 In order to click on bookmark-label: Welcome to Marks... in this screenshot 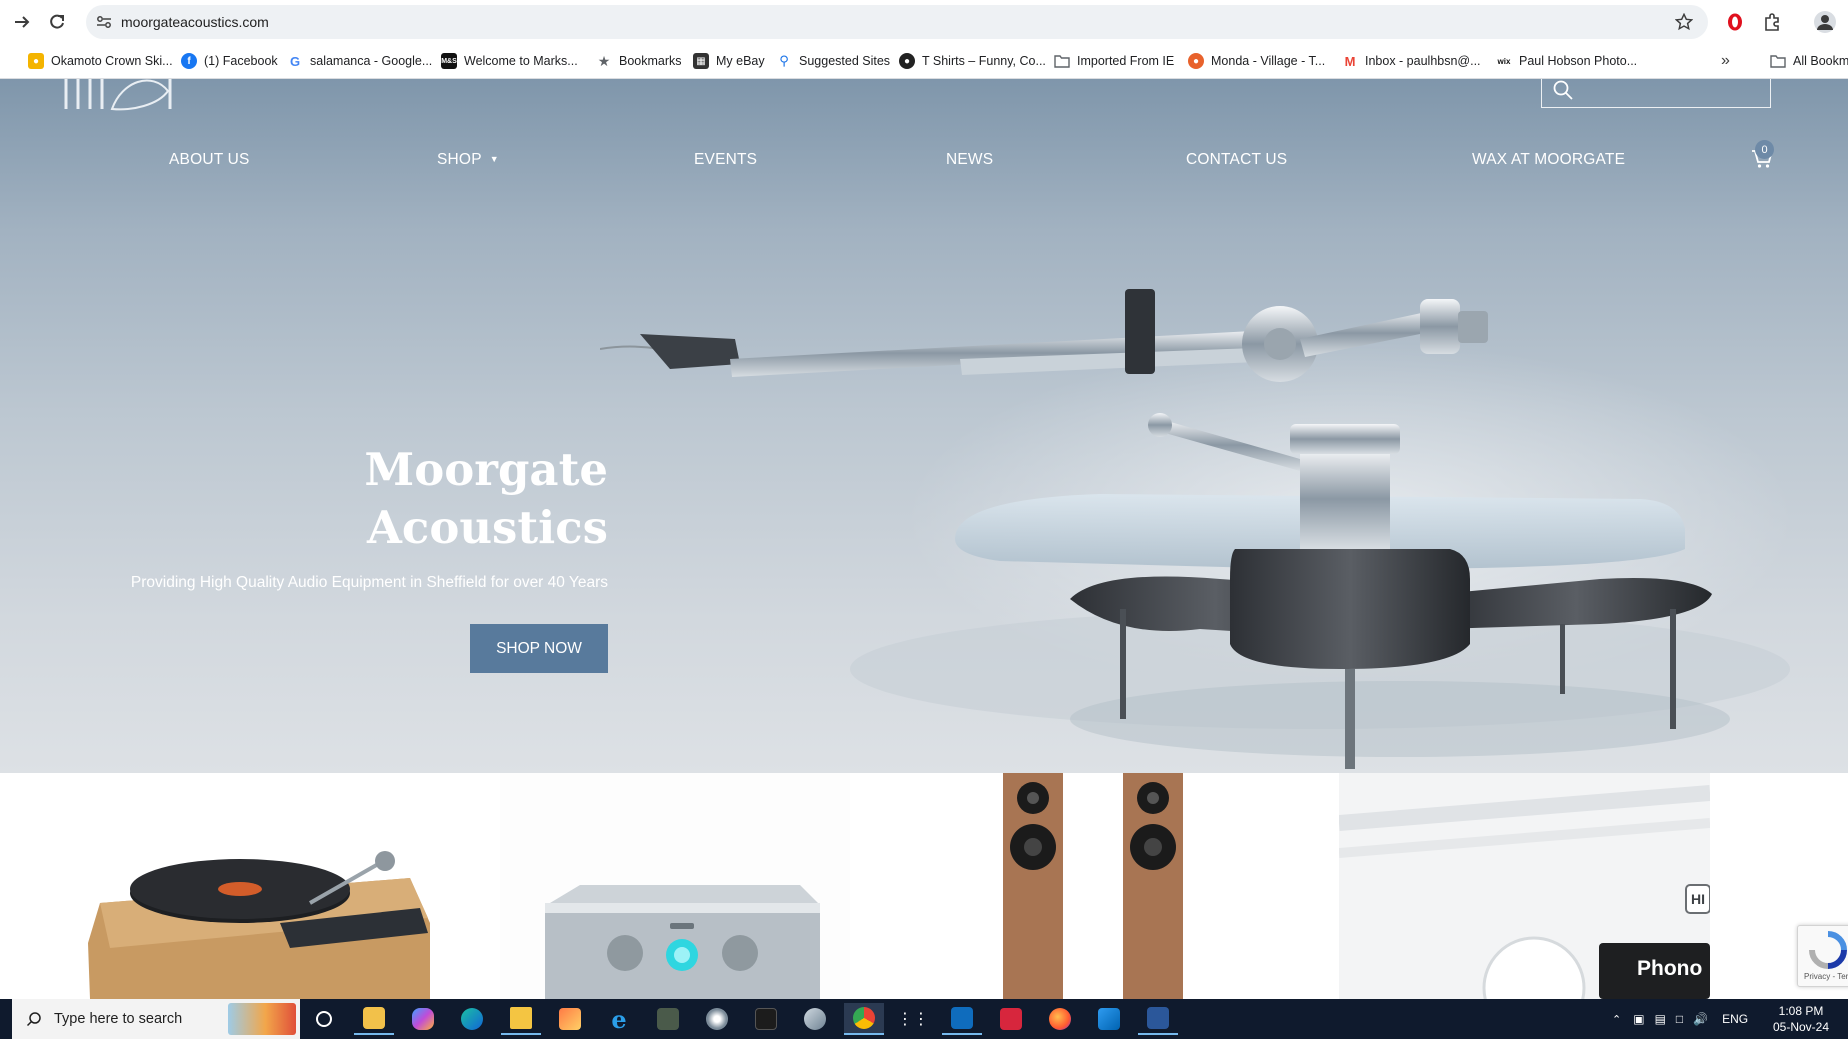, I will do `click(521, 61)`.